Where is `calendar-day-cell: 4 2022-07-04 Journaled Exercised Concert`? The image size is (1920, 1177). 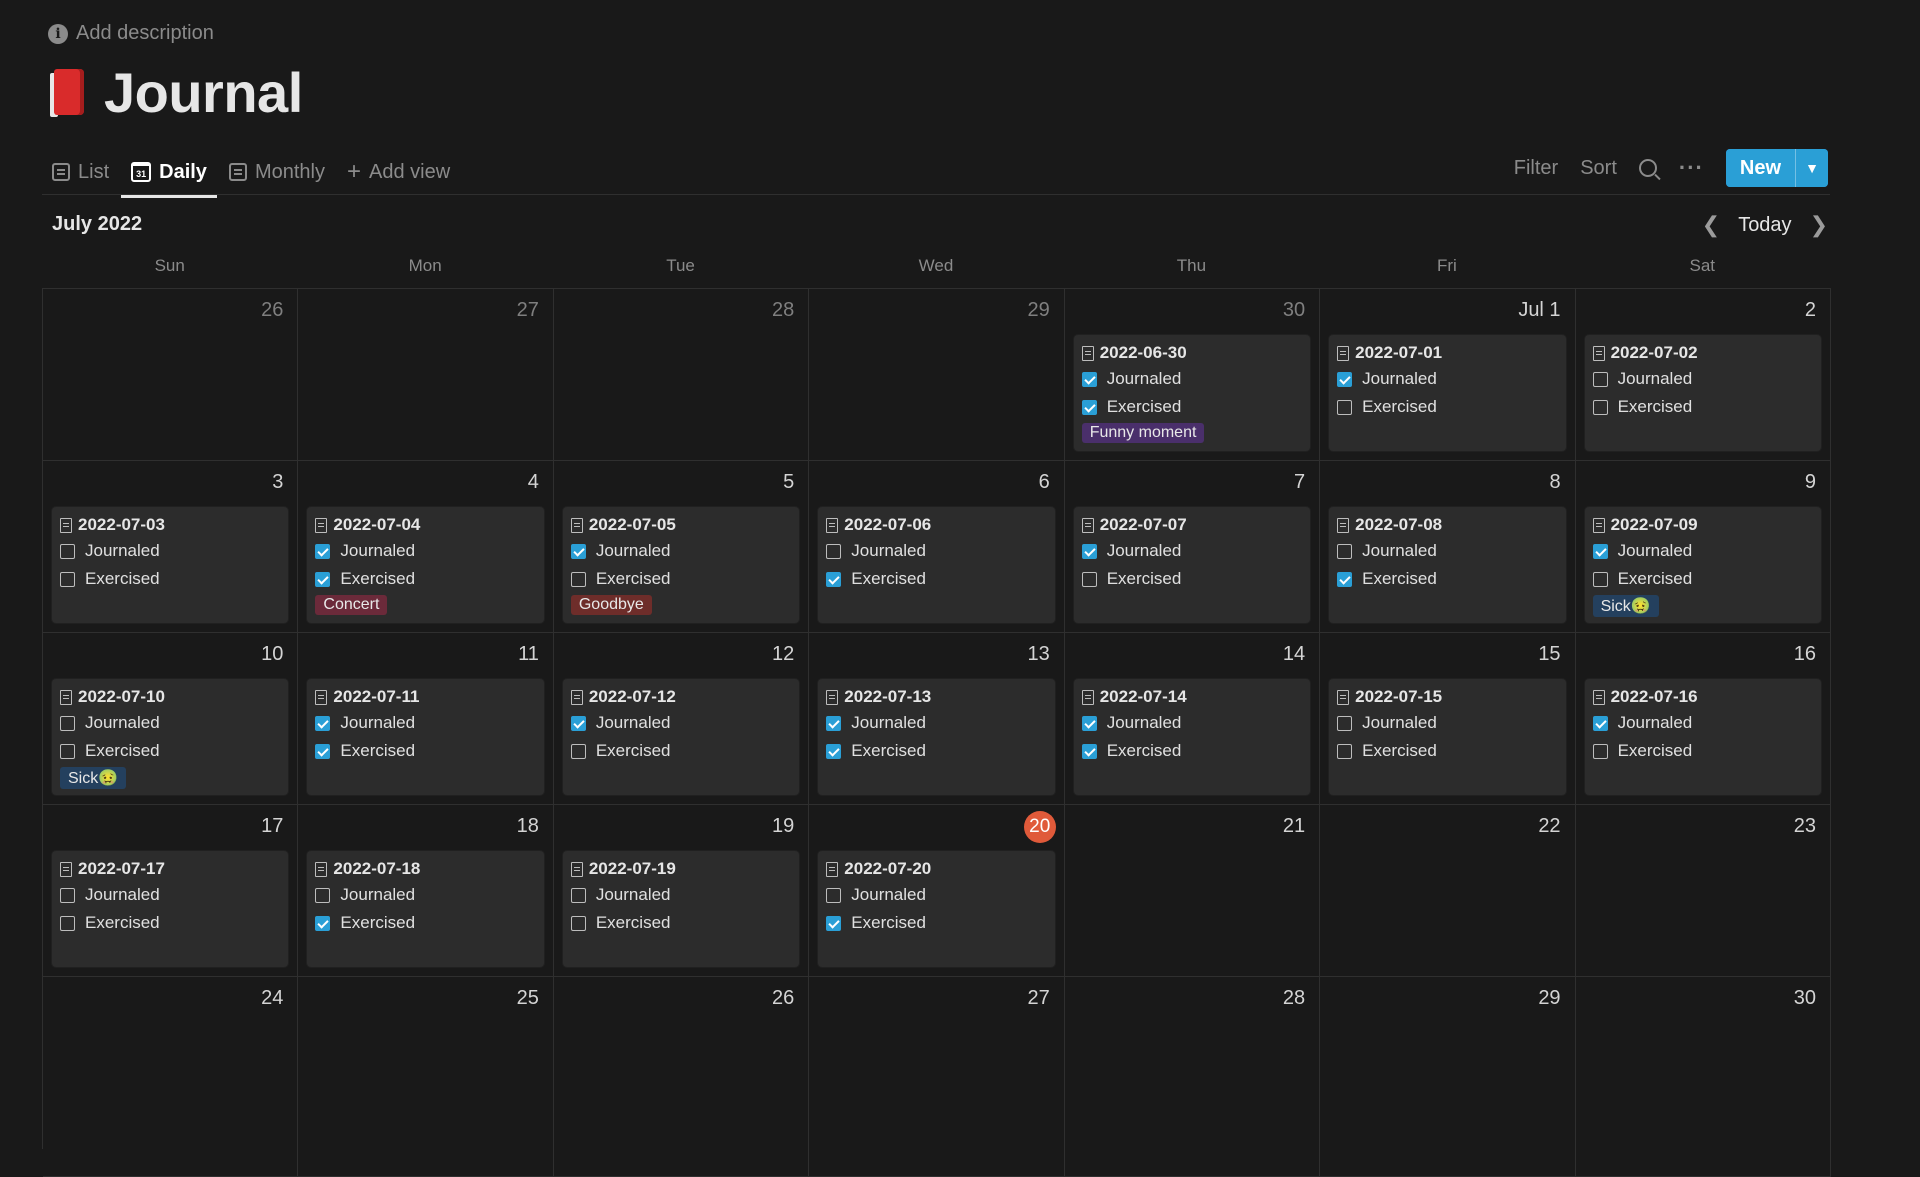 calendar-day-cell: 4 2022-07-04 Journaled Exercised Concert is located at coordinates (426, 547).